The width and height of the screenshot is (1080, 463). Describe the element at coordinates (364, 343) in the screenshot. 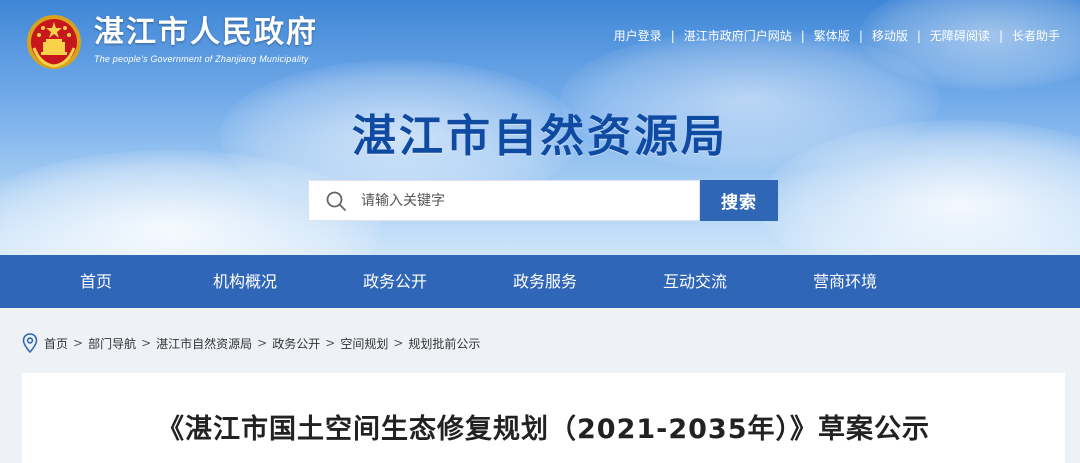

I see `breadcrumb-spatial-planning: 空间规划` at that location.